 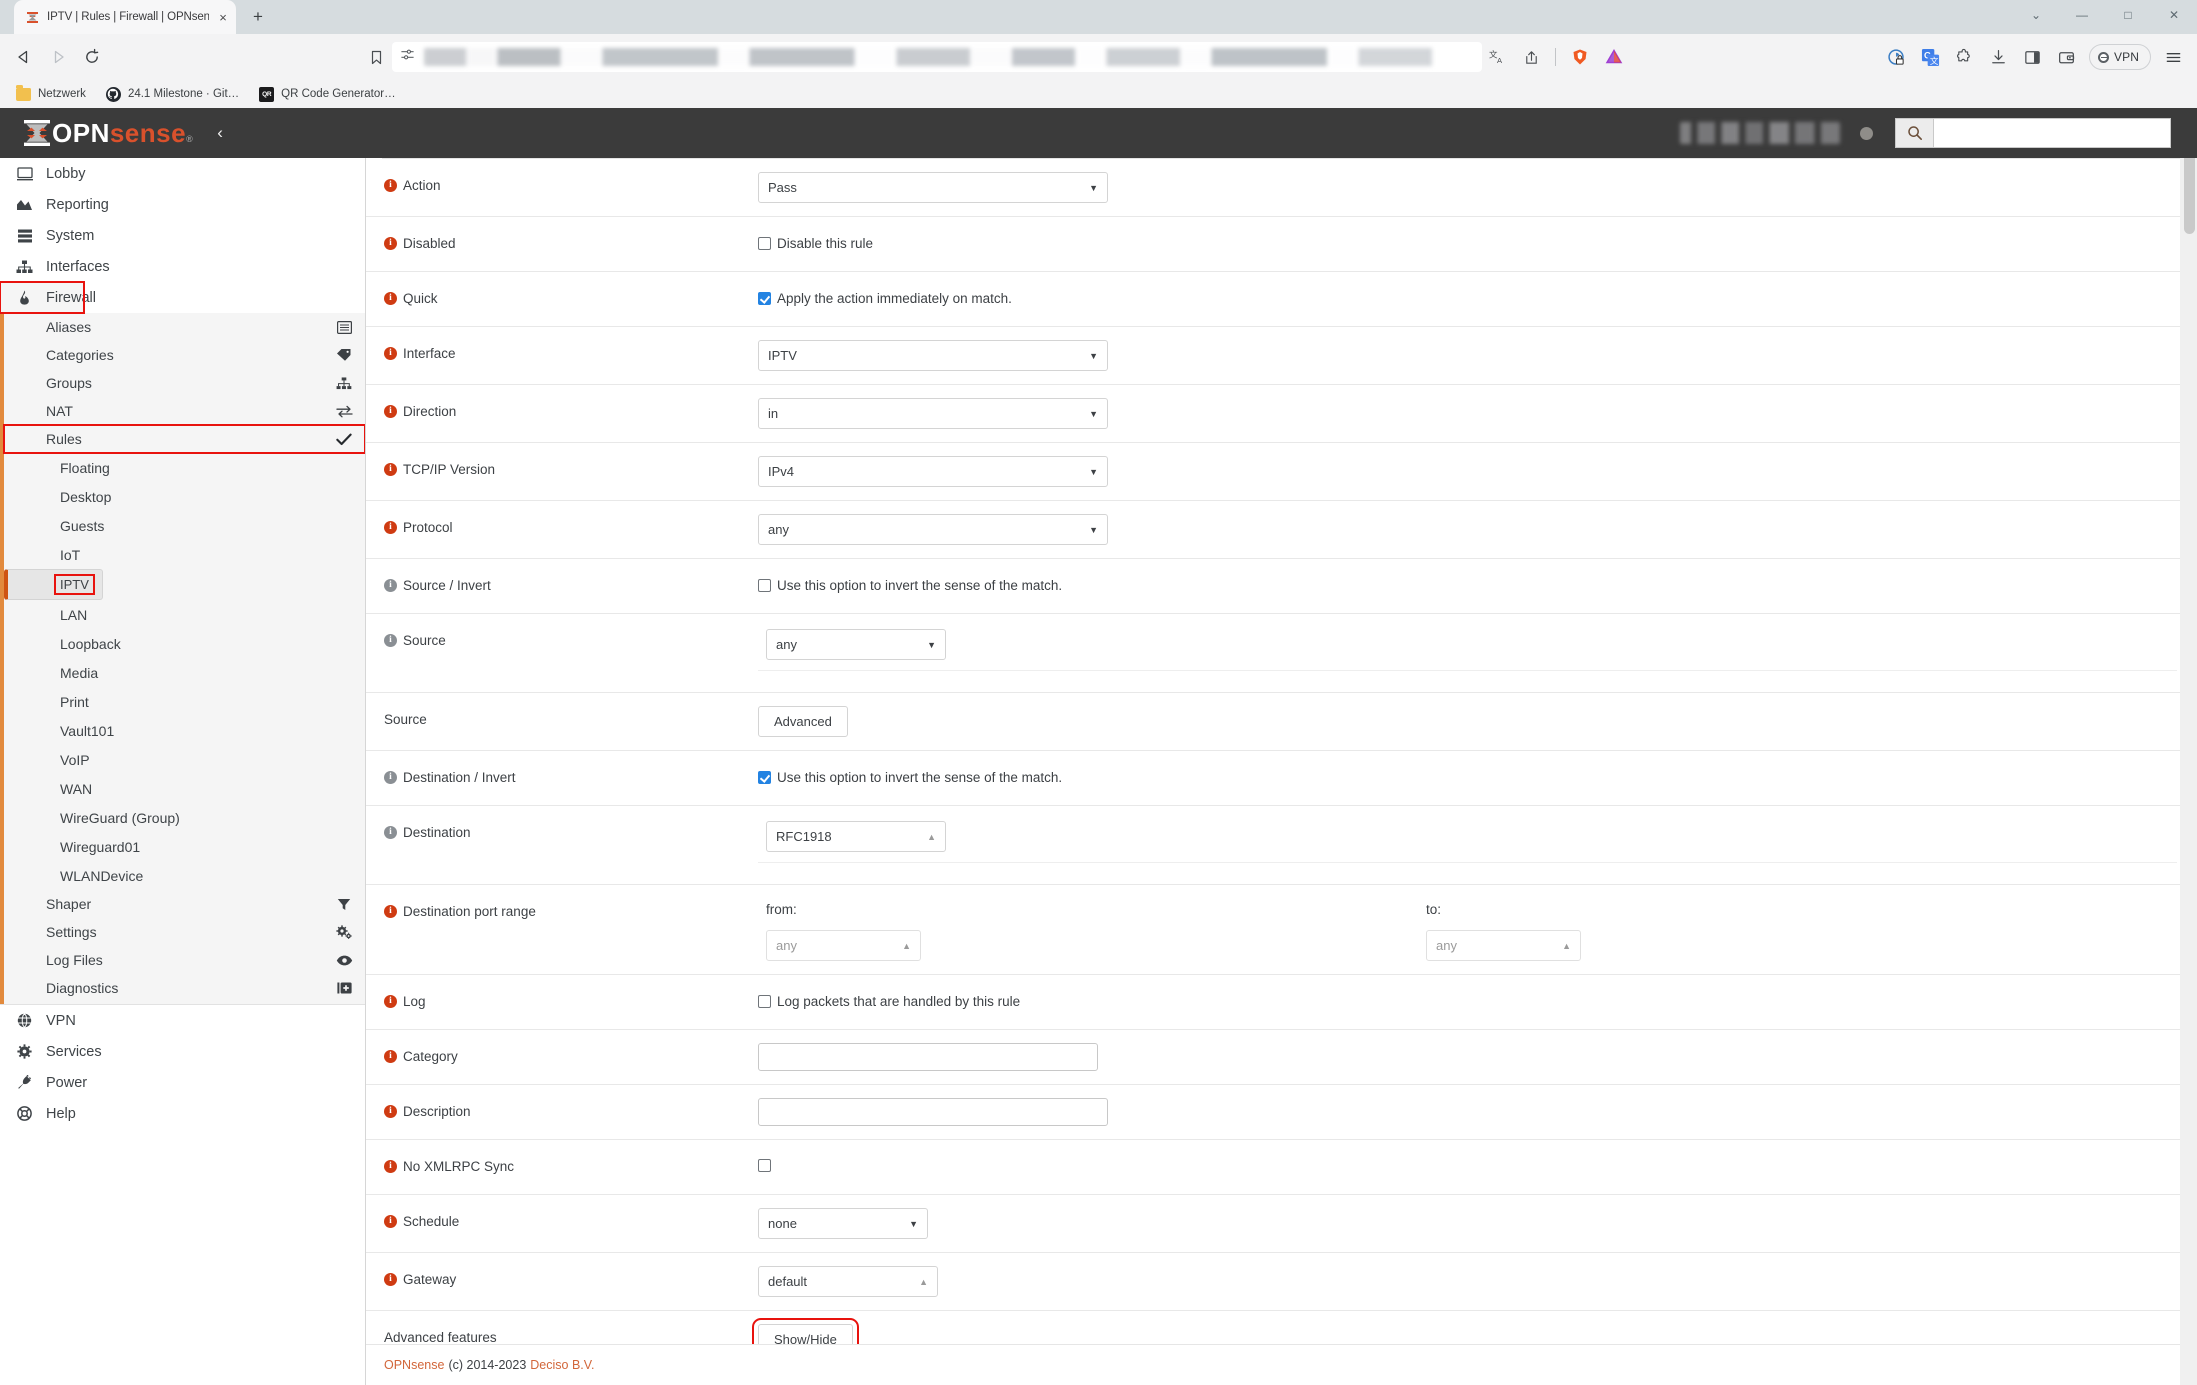 I want to click on minimize-button: —, so click(x=2082, y=15).